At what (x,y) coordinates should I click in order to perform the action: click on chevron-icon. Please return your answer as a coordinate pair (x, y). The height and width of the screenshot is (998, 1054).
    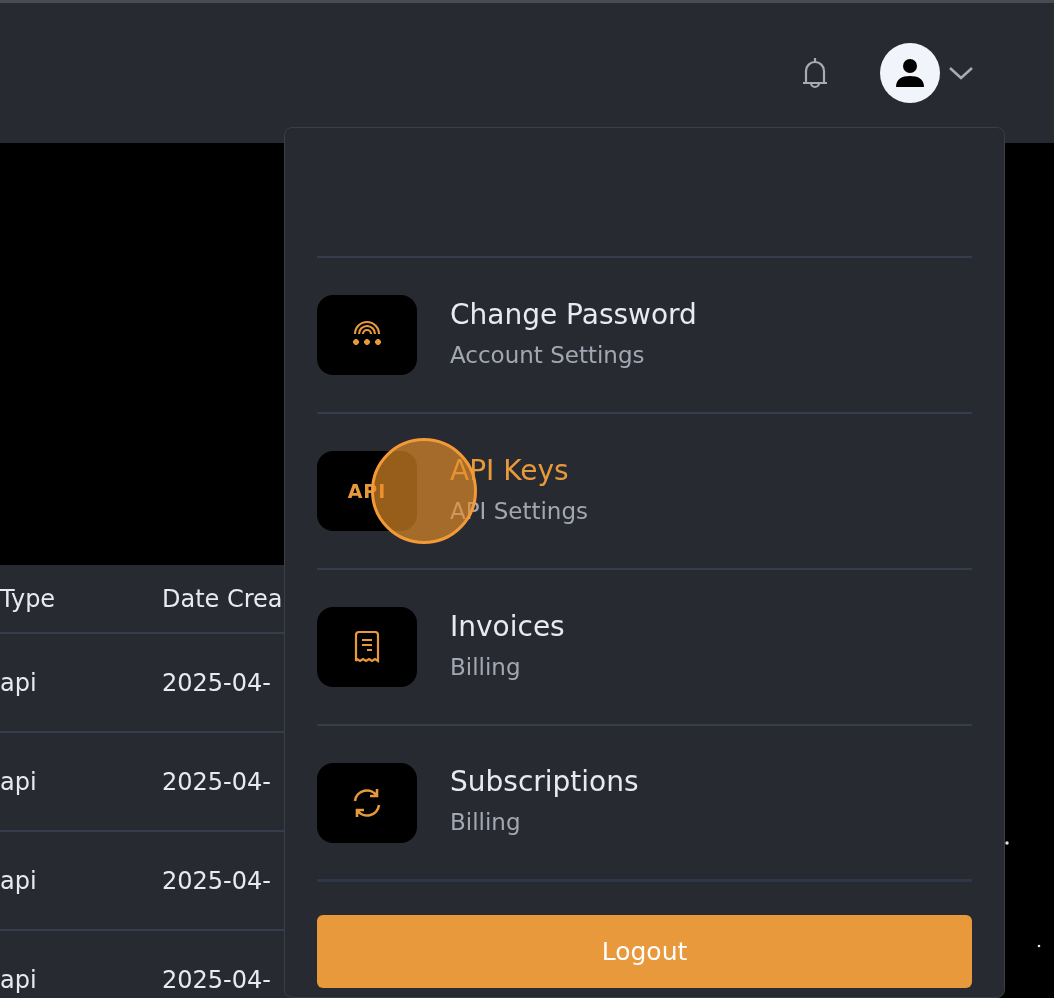
    Looking at the image, I should click on (961, 73).